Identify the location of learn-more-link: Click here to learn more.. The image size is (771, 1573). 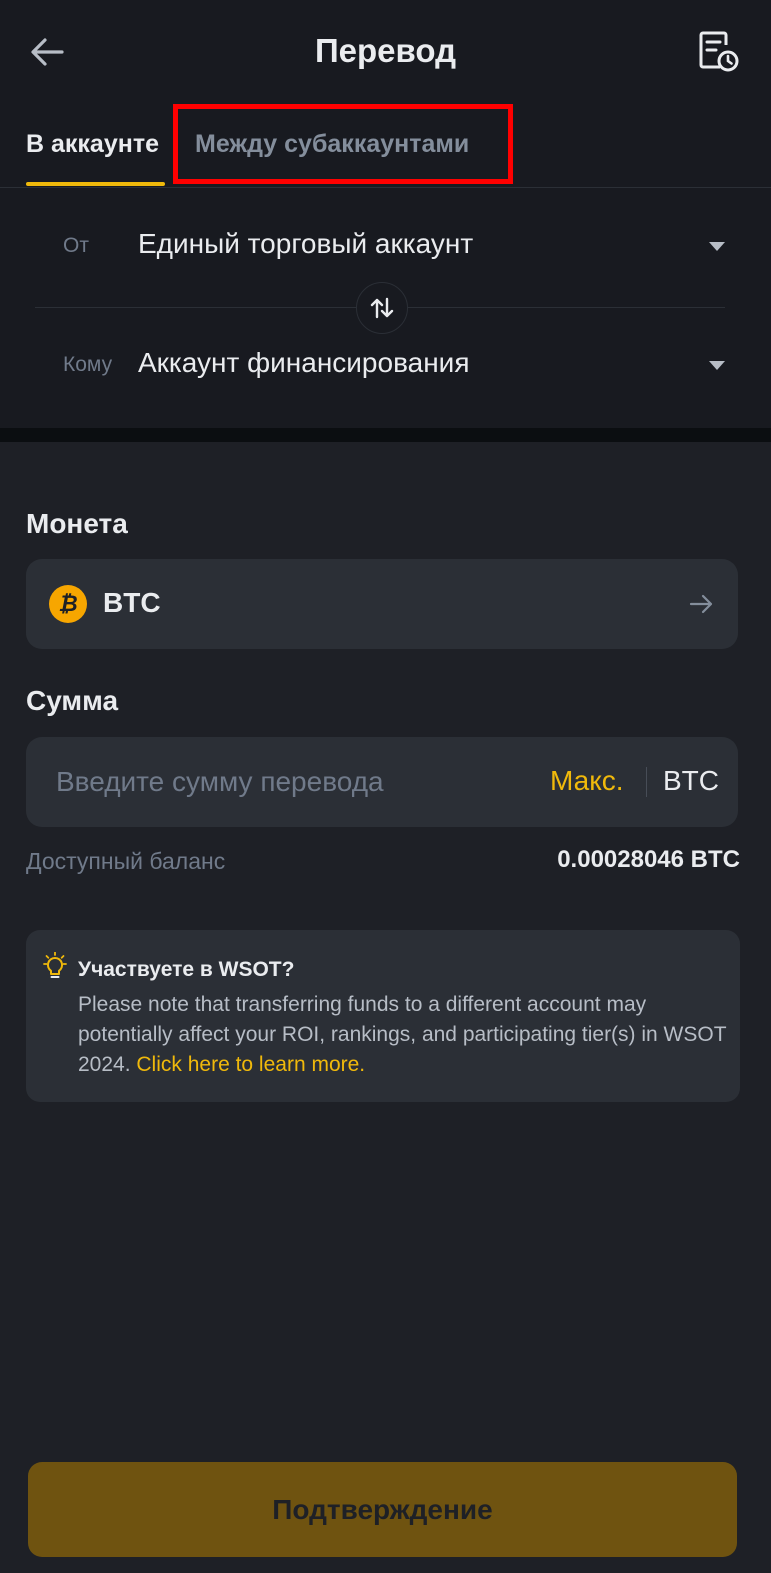
(250, 1064).